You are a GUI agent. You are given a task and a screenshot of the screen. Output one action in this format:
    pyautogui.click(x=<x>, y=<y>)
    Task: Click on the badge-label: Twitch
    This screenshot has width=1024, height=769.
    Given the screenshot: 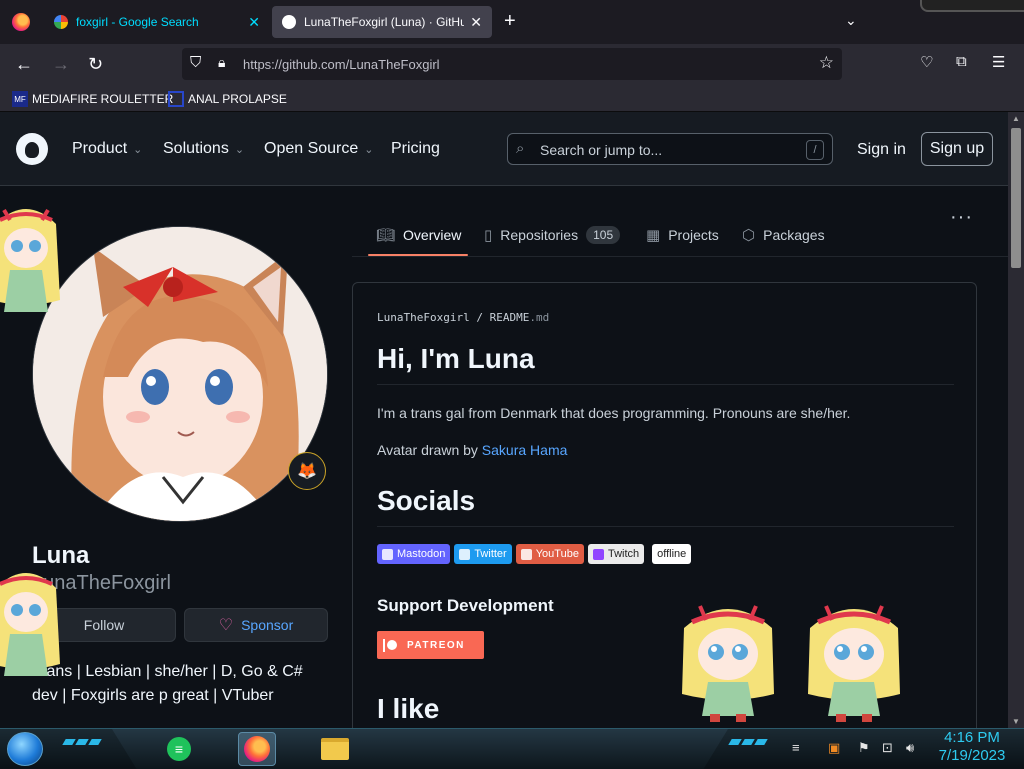 What is the action you would take?
    pyautogui.click(x=623, y=554)
    